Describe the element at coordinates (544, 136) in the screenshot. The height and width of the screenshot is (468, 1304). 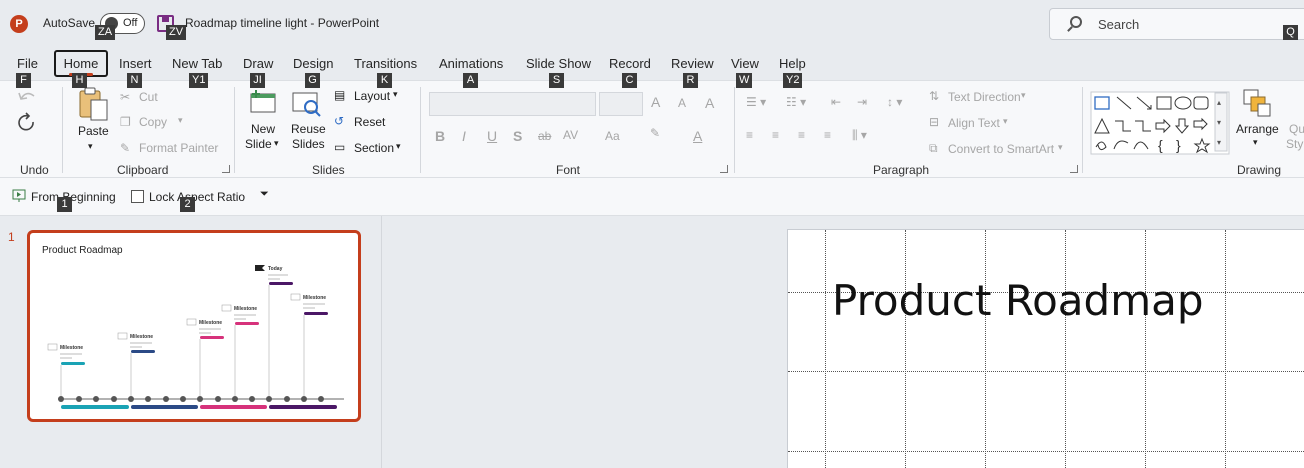
I see `strikethrough-button: ab` at that location.